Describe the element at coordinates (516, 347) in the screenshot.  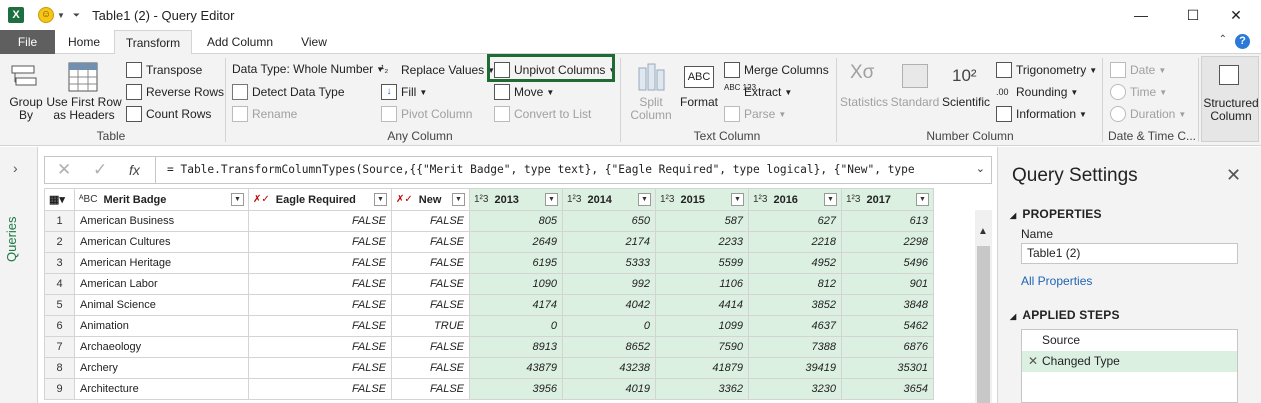
I see `cell-2013: 8913` at that location.